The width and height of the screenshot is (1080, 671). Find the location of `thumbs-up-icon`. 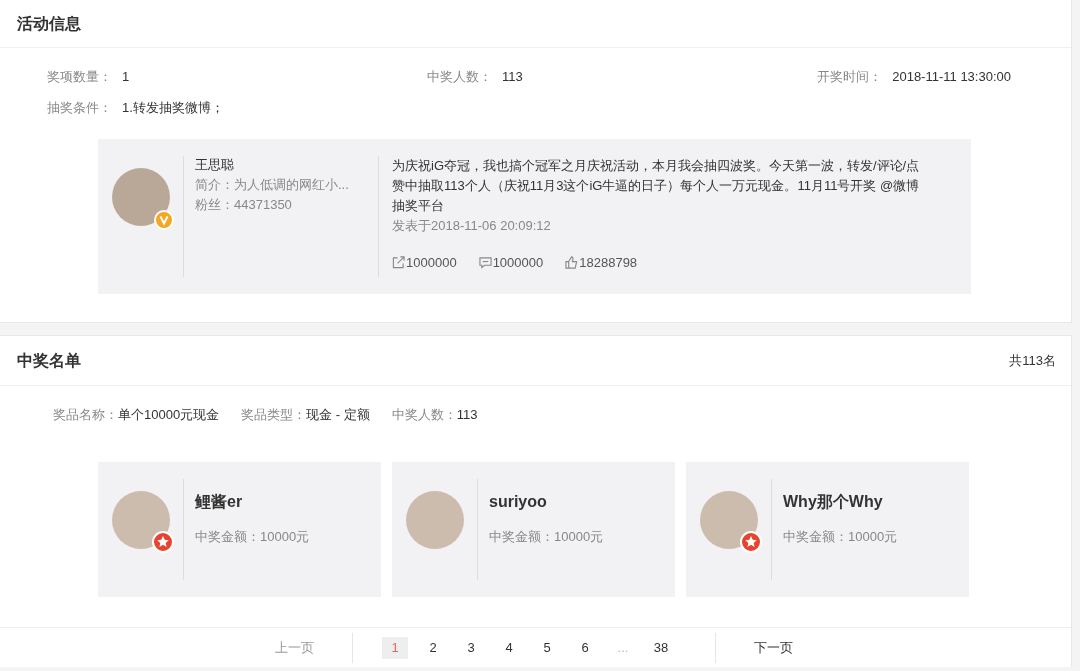

thumbs-up-icon is located at coordinates (572, 263).